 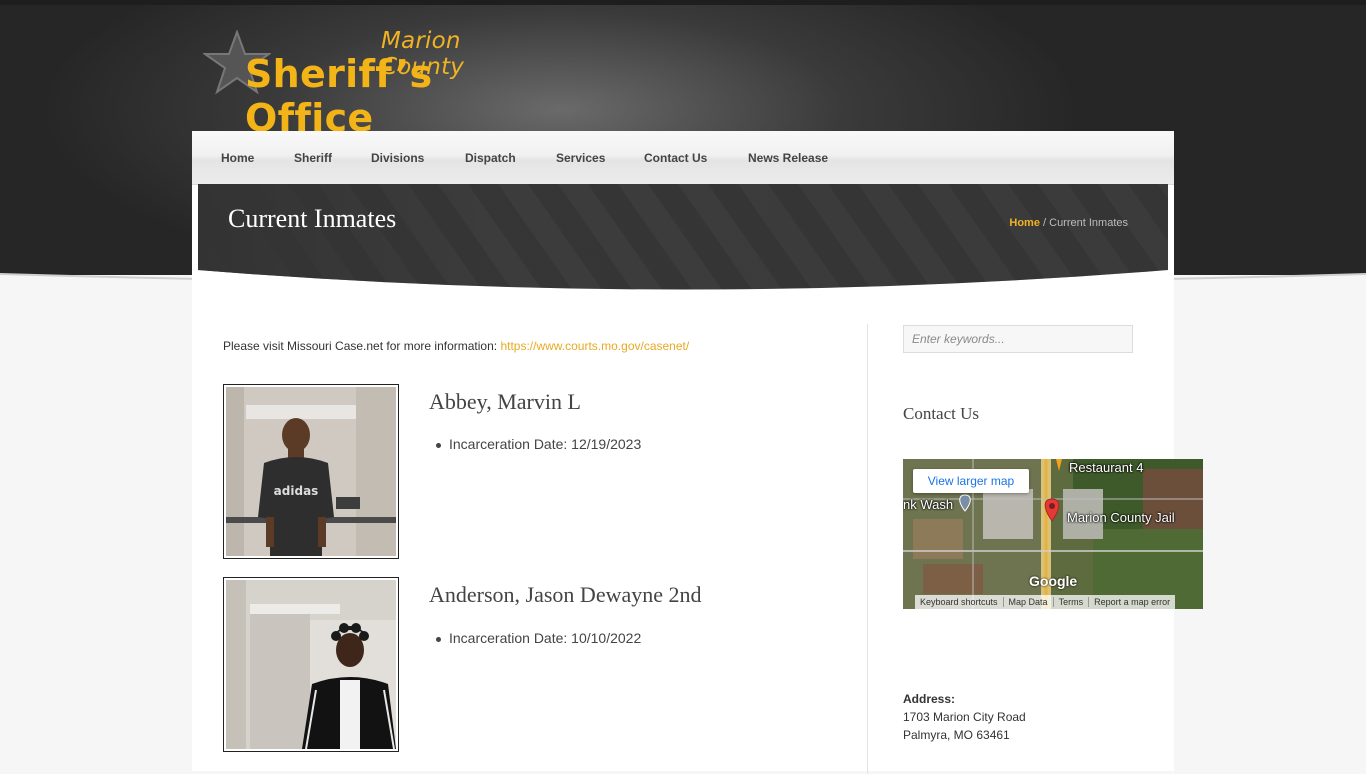 I want to click on inmate-name: Anderson, Jason Dewayne 2nd, so click(x=565, y=594).